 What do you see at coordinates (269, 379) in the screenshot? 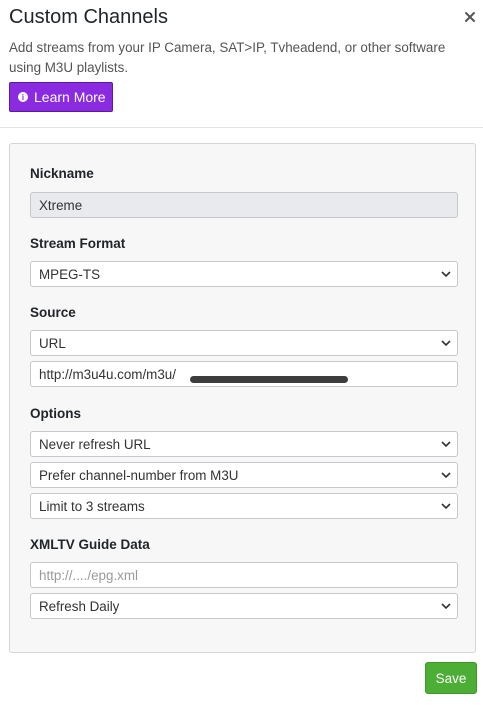
I see `redaction-bar` at bounding box center [269, 379].